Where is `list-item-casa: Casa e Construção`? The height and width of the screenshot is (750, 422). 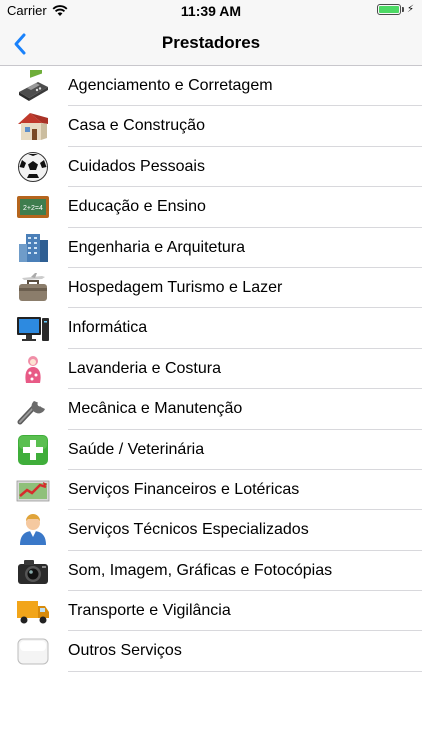
list-item-casa: Casa e Construção is located at coordinates (211, 126).